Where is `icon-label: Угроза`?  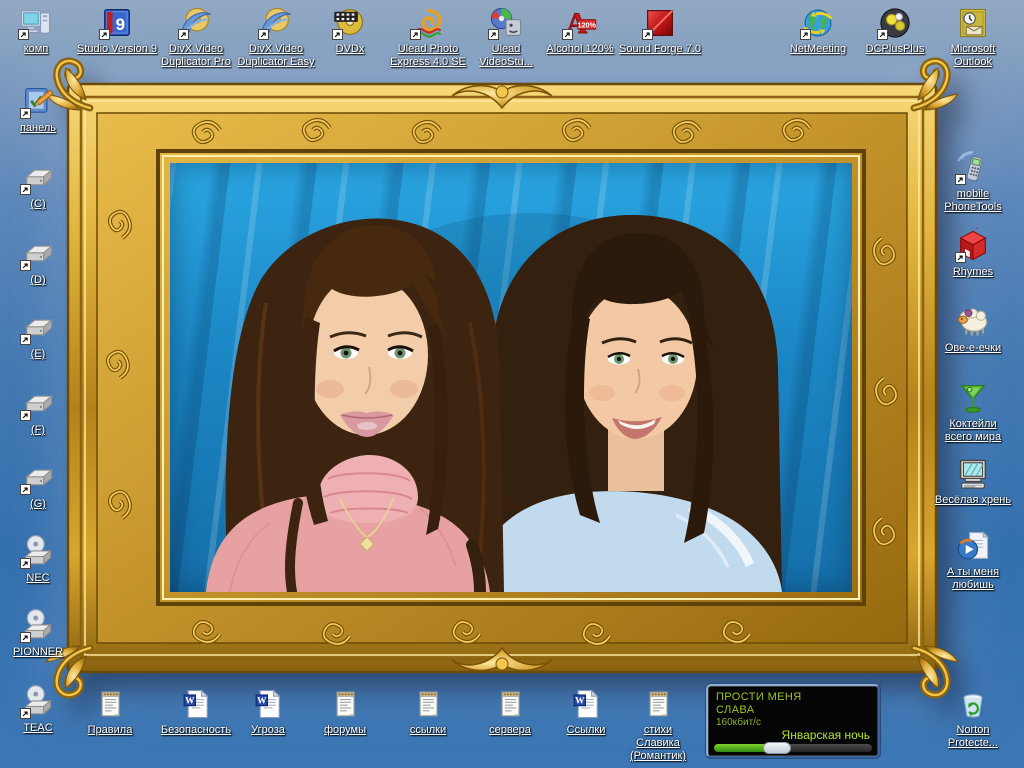 icon-label: Угроза is located at coordinates (268, 730).